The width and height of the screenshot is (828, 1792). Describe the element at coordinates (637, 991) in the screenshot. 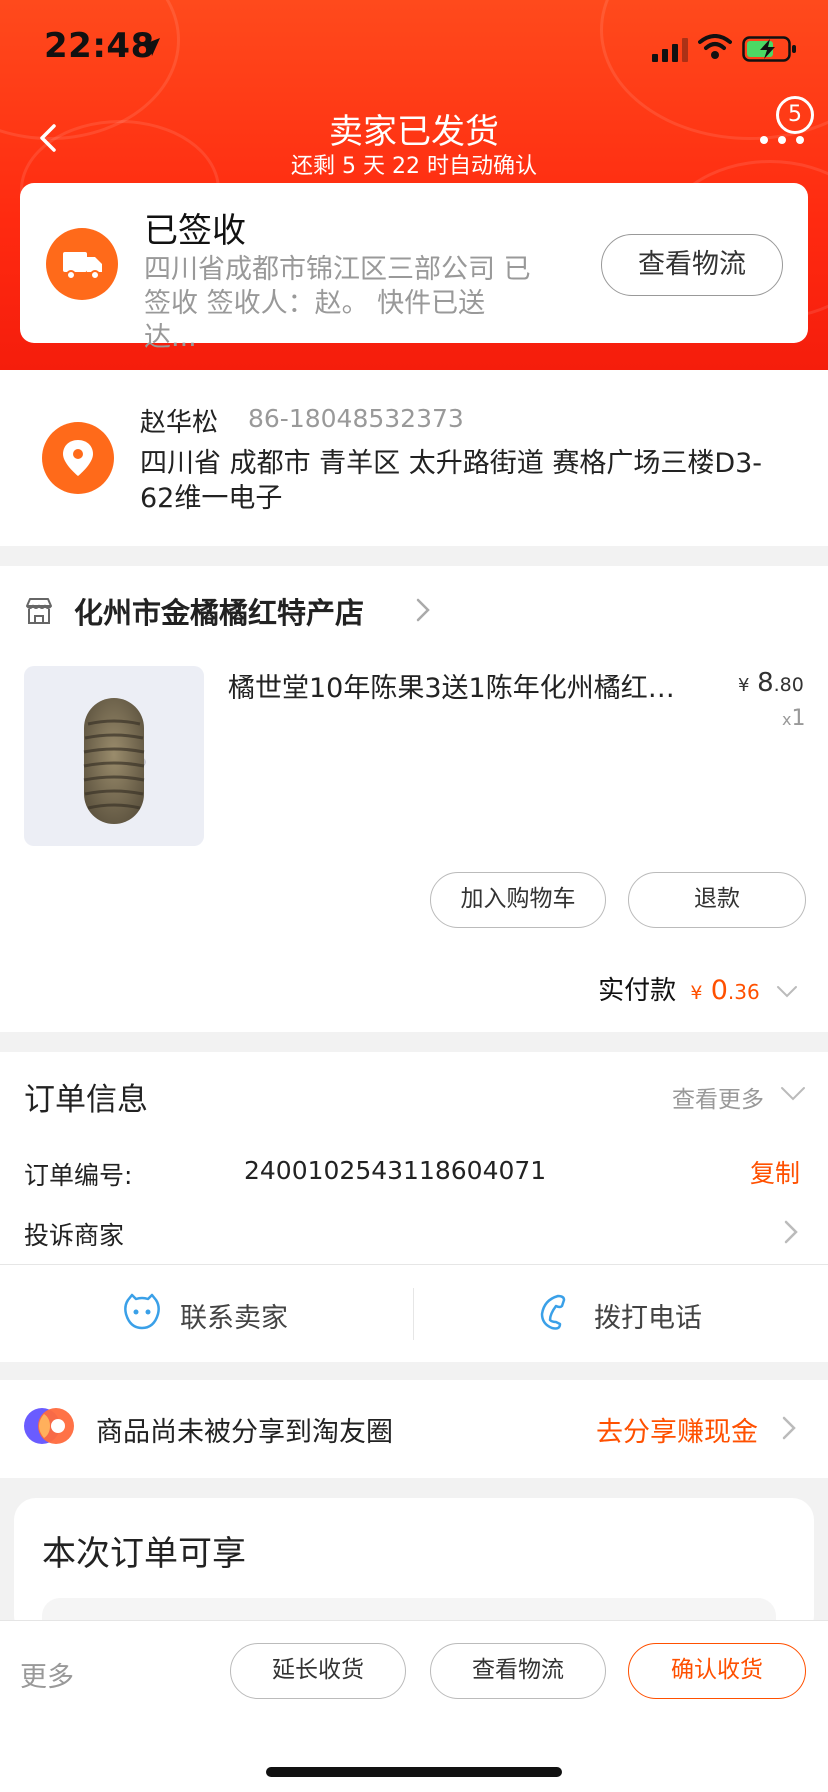

I see `paid-label: 实付款` at that location.